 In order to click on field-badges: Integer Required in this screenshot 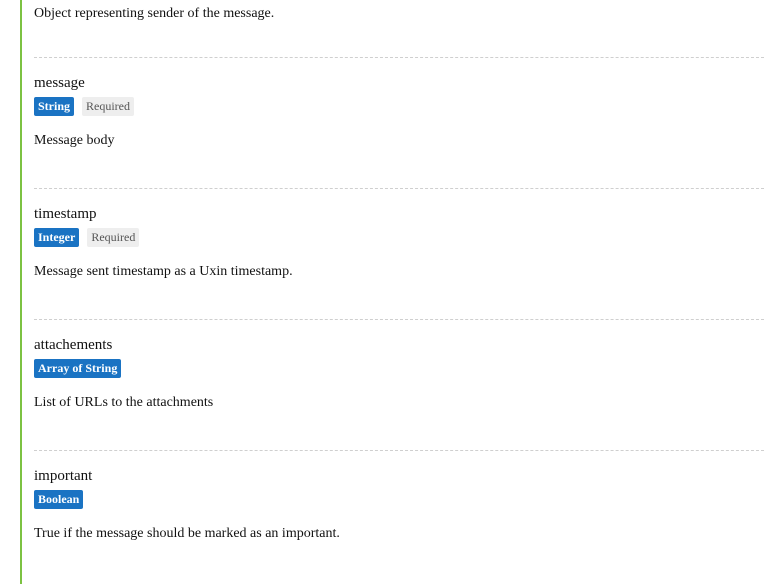, I will do `click(399, 237)`.